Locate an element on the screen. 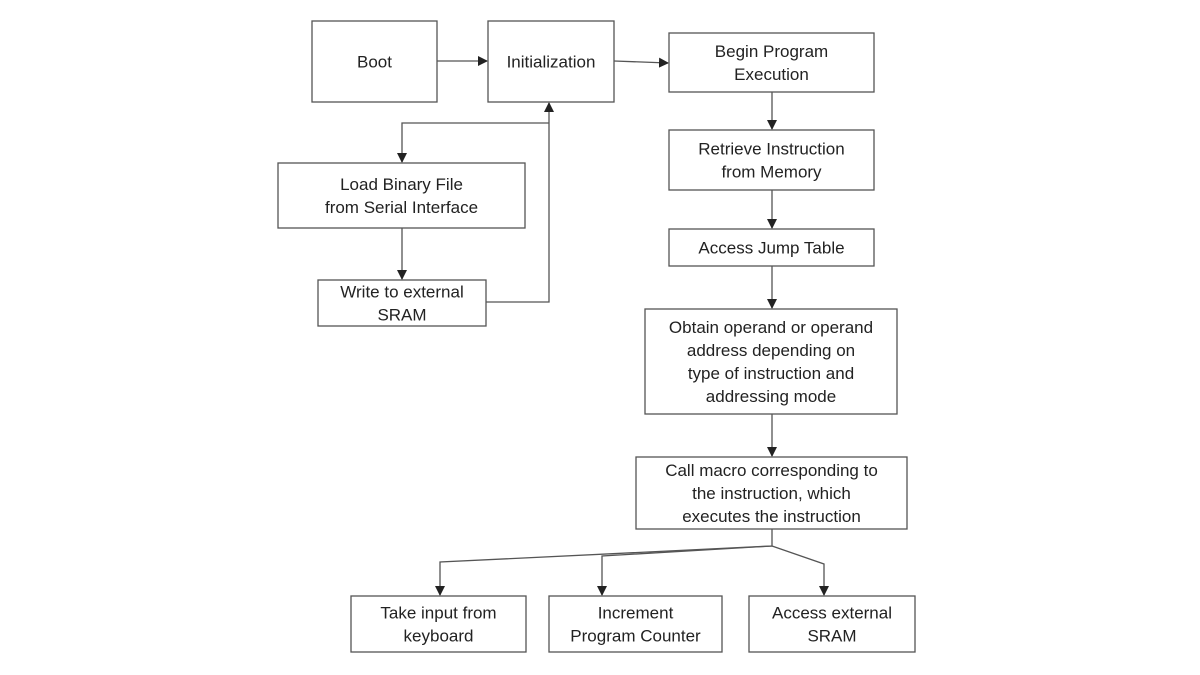 The image size is (1200, 675). node-sram: Access external SRAM is located at coordinates (832, 624).